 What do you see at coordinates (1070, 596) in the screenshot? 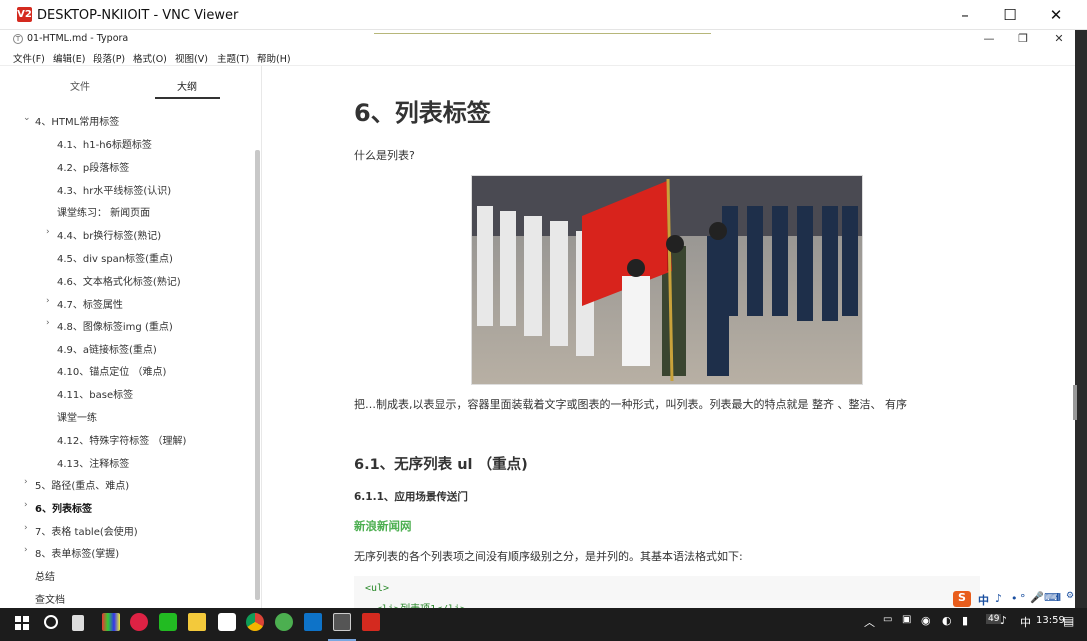
I see `ime-settings-icon: ⚙` at bounding box center [1070, 596].